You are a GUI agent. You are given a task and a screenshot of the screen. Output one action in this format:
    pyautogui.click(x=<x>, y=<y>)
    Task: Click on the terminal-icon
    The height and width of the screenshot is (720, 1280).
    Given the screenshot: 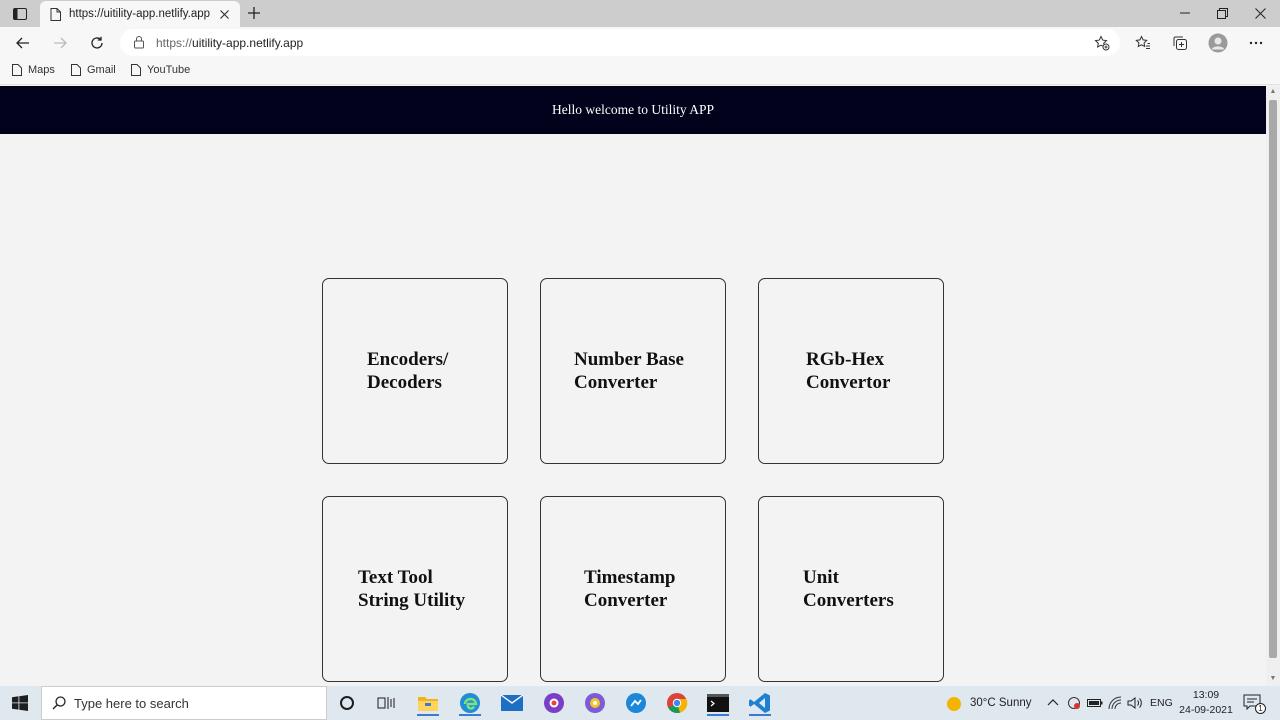 What is the action you would take?
    pyautogui.click(x=718, y=703)
    